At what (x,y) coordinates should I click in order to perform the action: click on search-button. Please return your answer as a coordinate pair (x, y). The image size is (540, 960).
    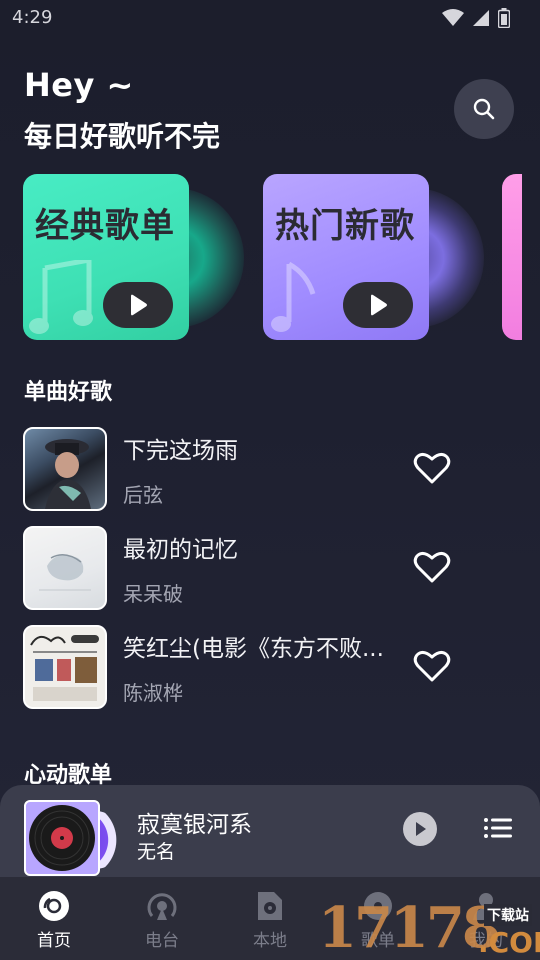
    Looking at the image, I should click on (484, 109).